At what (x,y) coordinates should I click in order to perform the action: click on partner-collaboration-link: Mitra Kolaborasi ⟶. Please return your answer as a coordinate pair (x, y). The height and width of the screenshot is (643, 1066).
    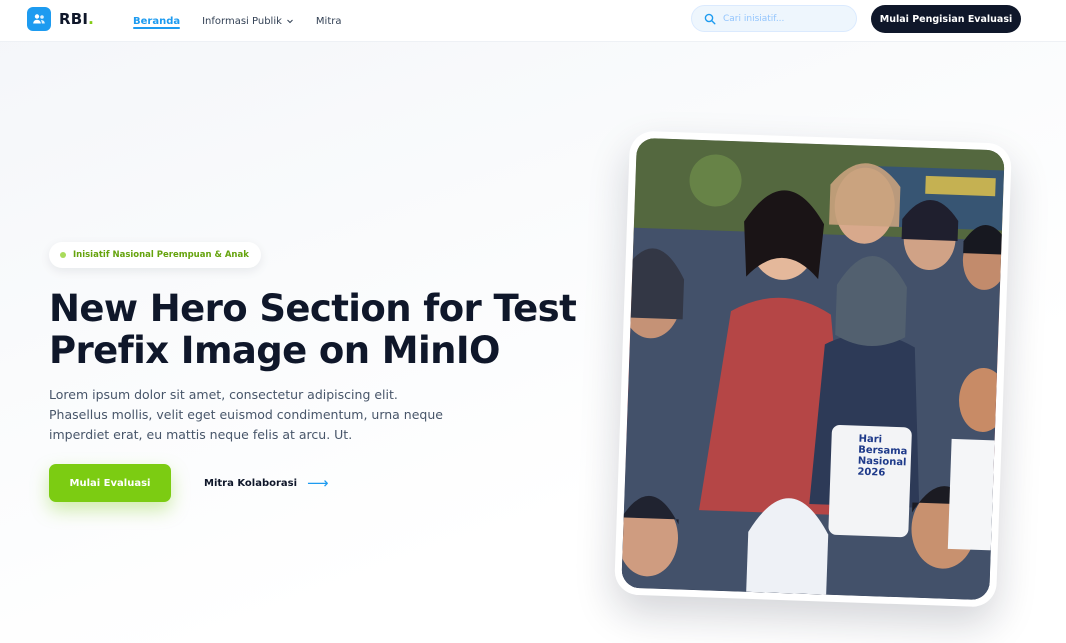
    Looking at the image, I should click on (266, 483).